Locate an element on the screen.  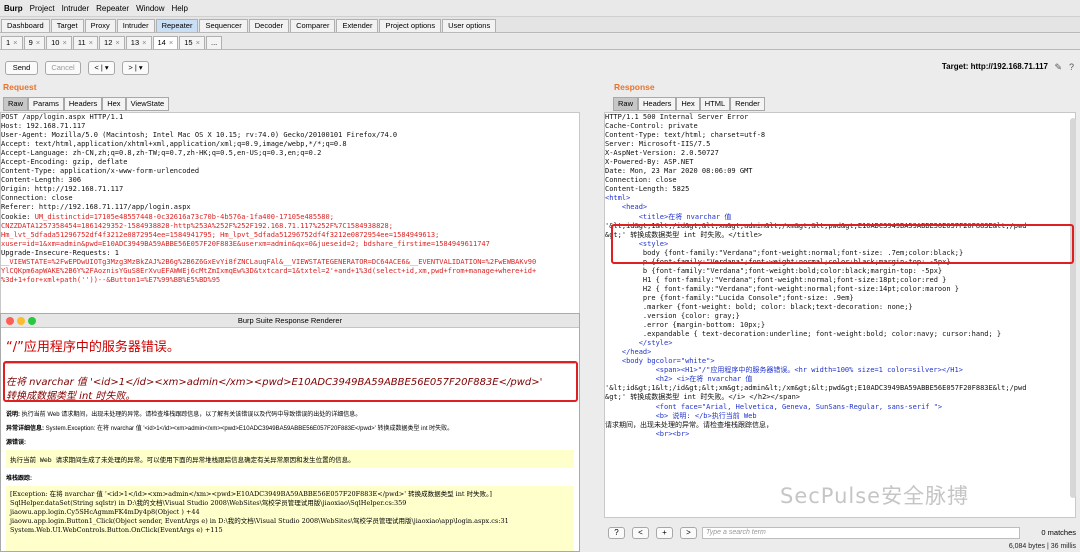
response-tab-headers: Headers is located at coordinates (657, 104).